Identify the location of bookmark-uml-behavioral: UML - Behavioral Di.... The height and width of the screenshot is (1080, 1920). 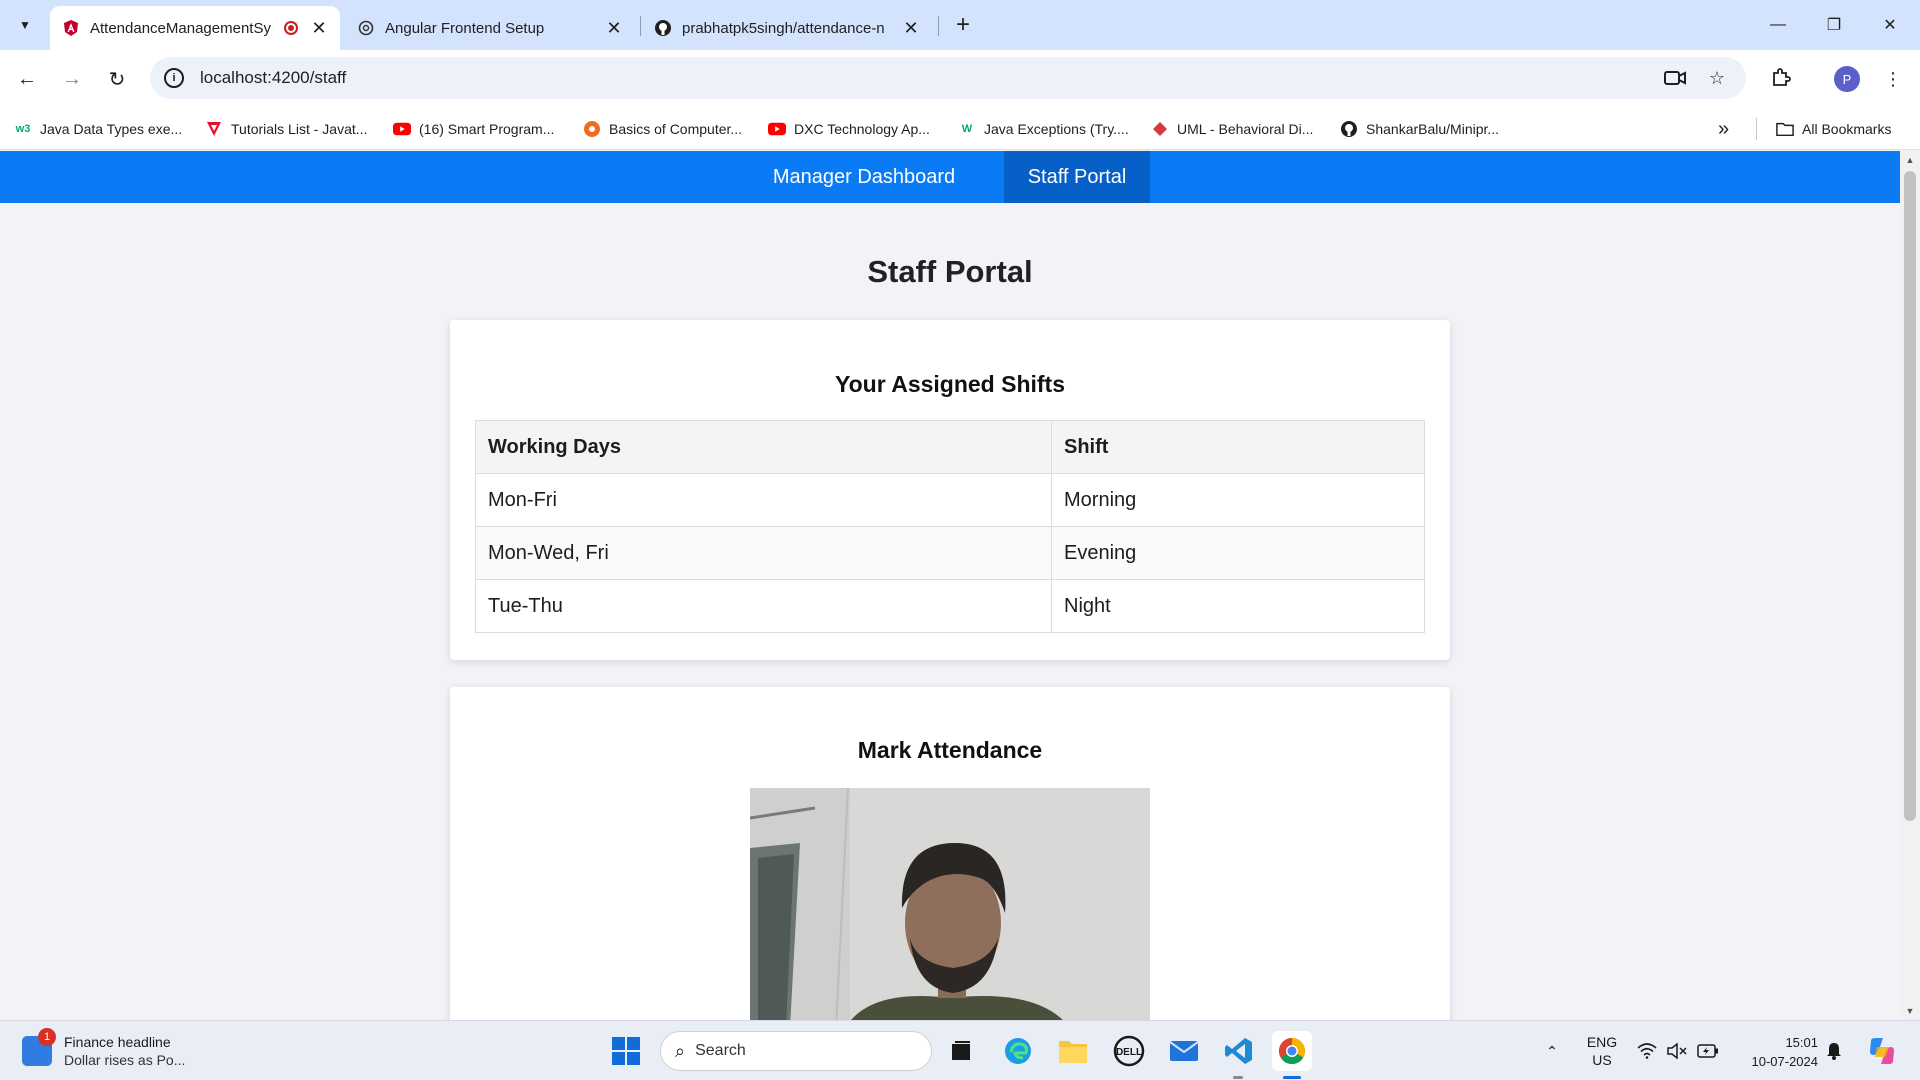
(1232, 129).